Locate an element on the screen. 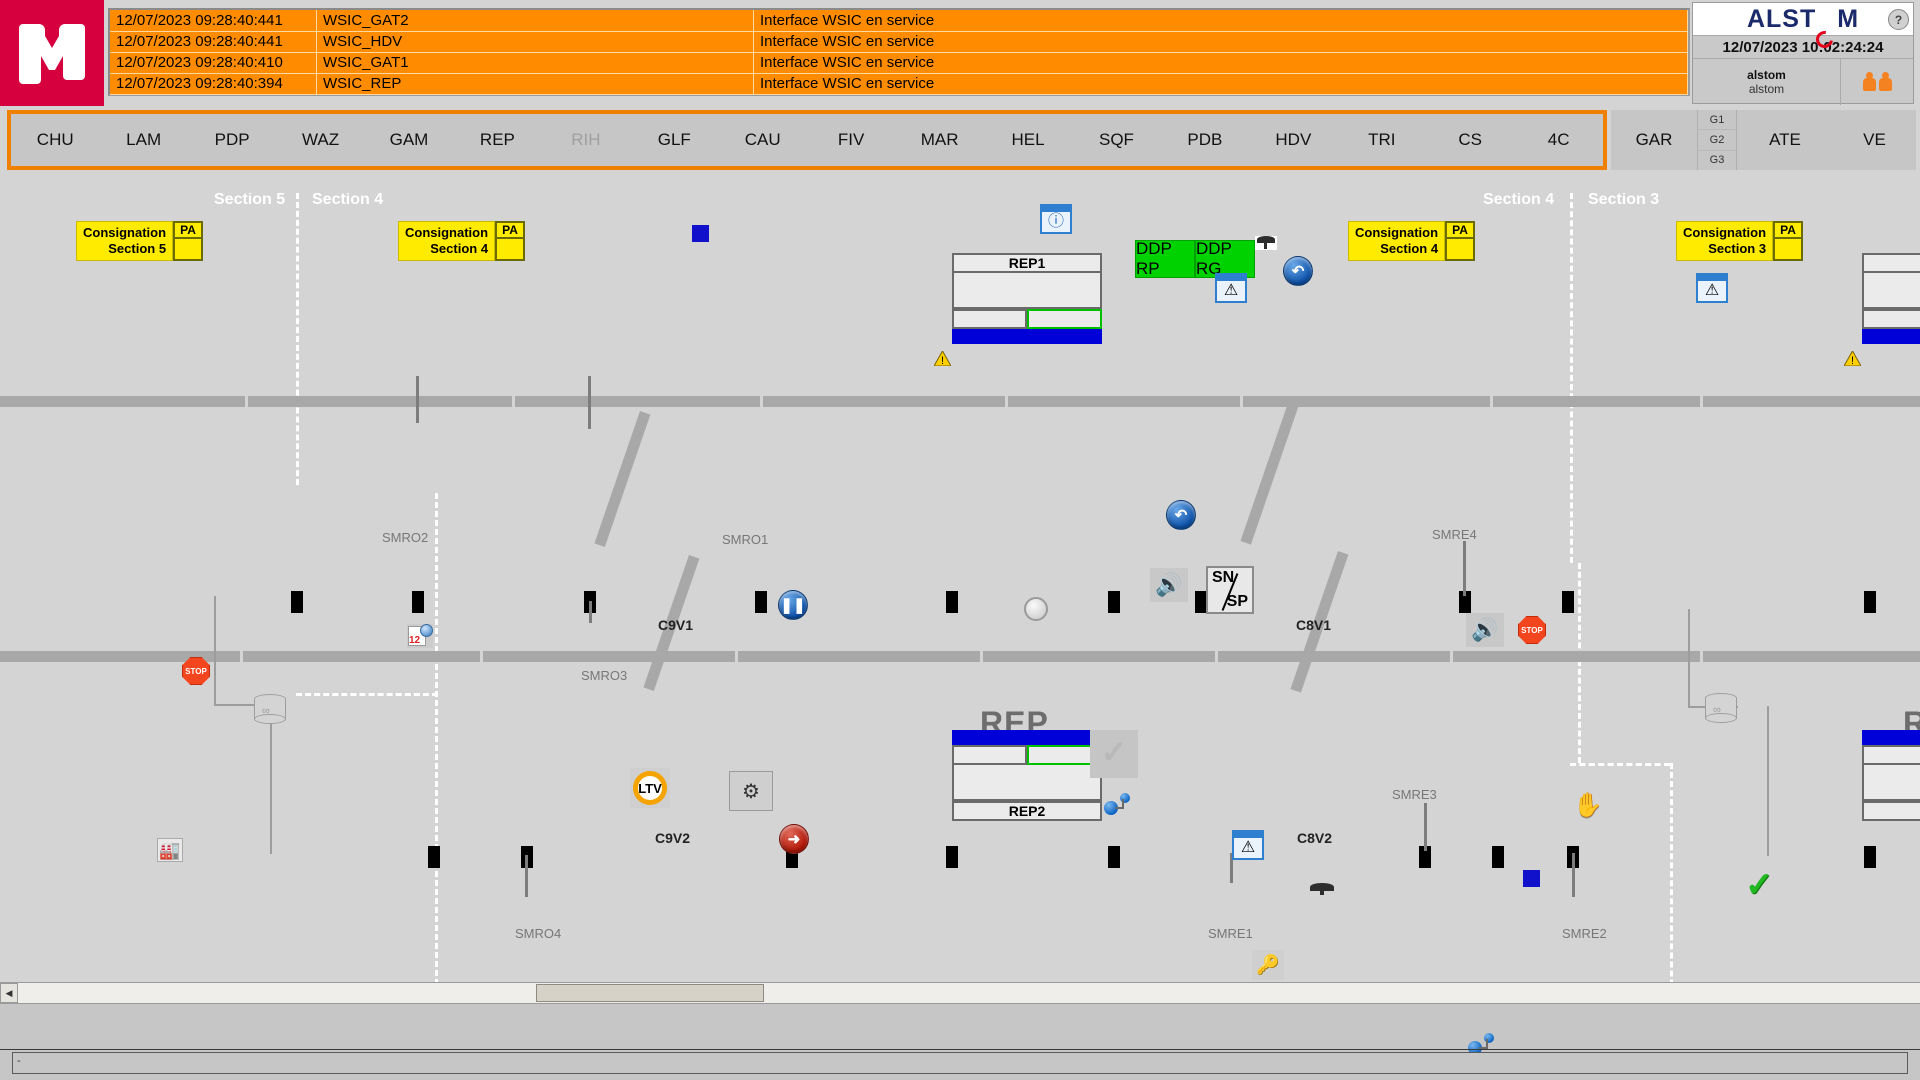 Image resolution: width=1920 pixels, height=1080 pixels. nav-item-tri: TRI is located at coordinates (1382, 140).